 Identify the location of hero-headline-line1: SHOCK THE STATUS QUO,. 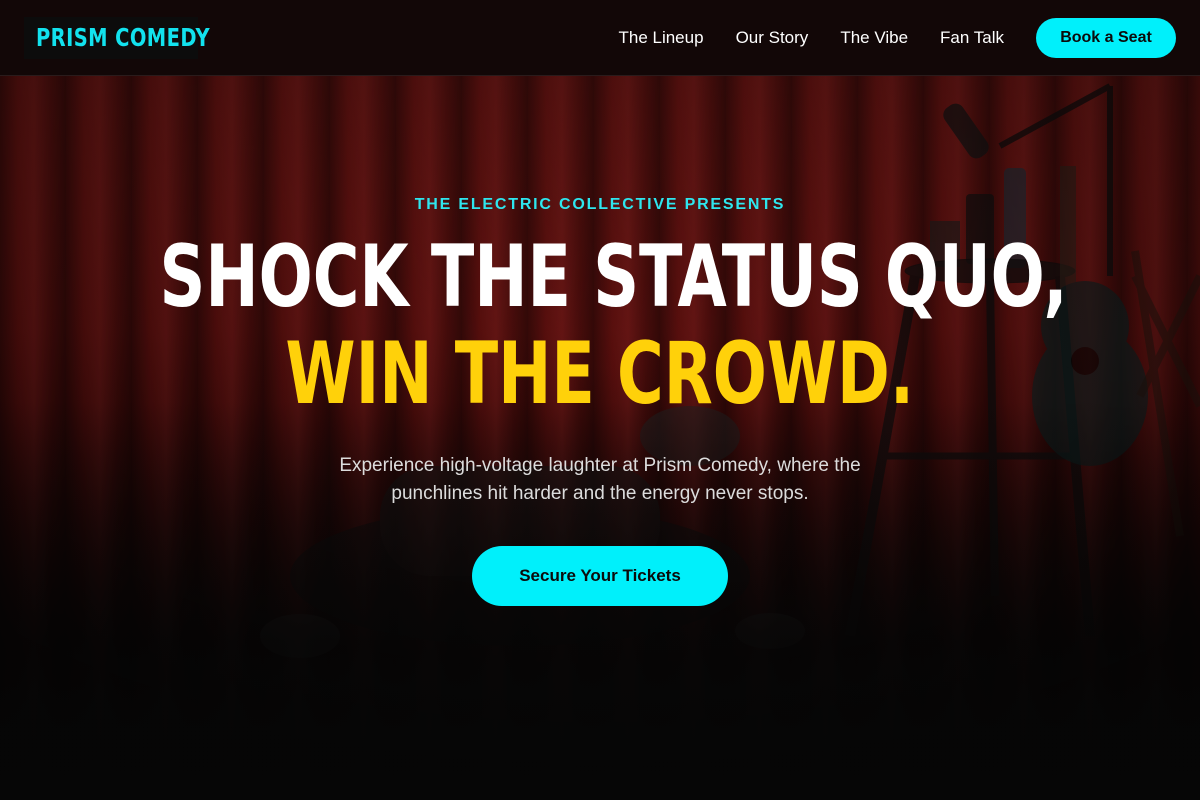
(600, 277).